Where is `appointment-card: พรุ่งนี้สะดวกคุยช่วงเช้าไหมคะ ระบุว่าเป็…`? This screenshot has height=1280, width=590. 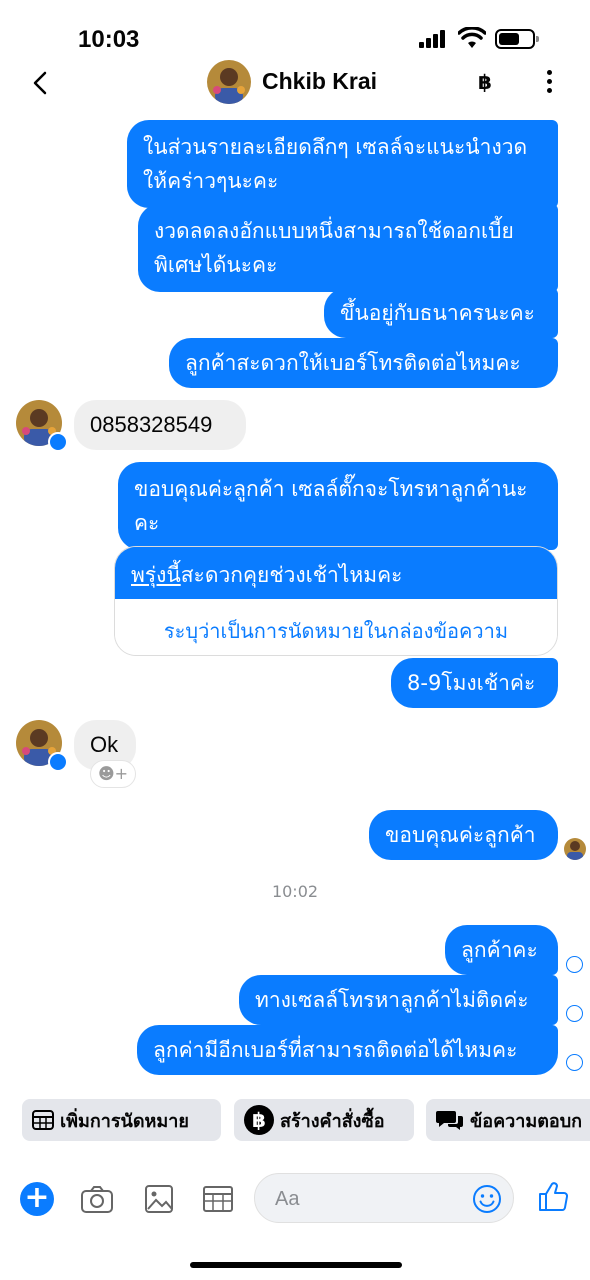 appointment-card: พรุ่งนี้สะดวกคุยช่วงเช้าไหมคะ ระบุว่าเป็… is located at coordinates (336, 601).